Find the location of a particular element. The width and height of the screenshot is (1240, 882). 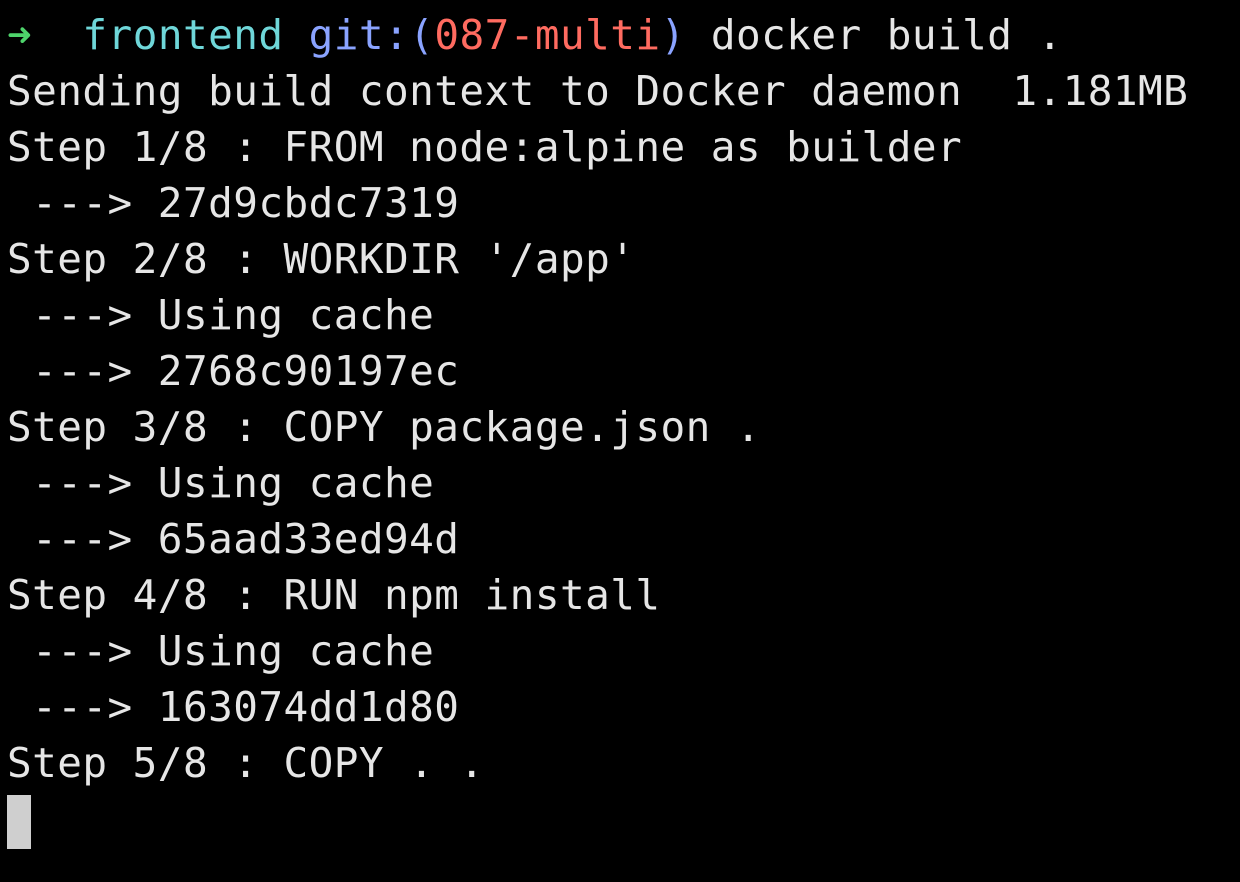

output-line: Step 1/8 : FROM node:alpine as builder is located at coordinates (485, 147).